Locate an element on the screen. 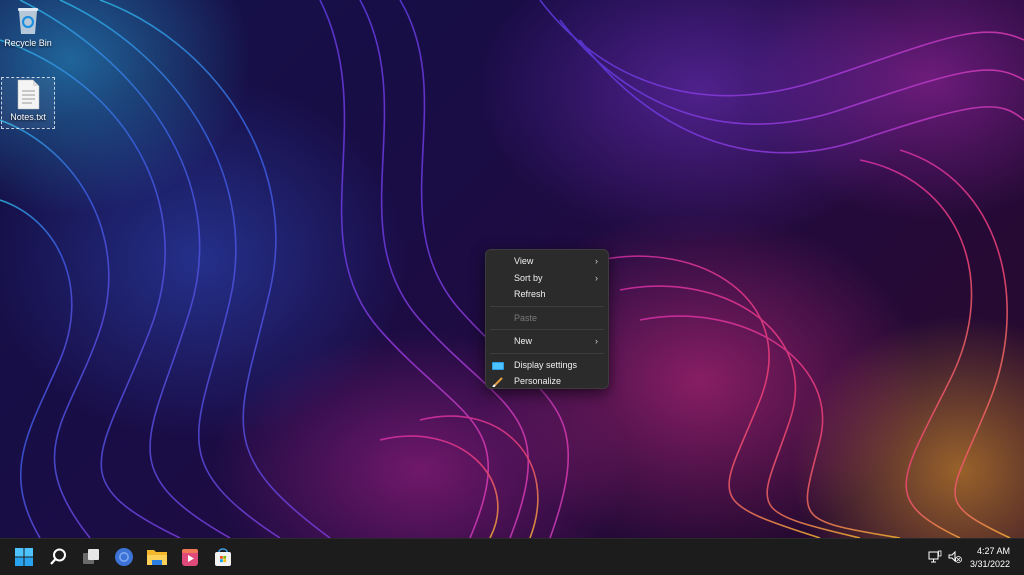  search-button is located at coordinates (58, 557).